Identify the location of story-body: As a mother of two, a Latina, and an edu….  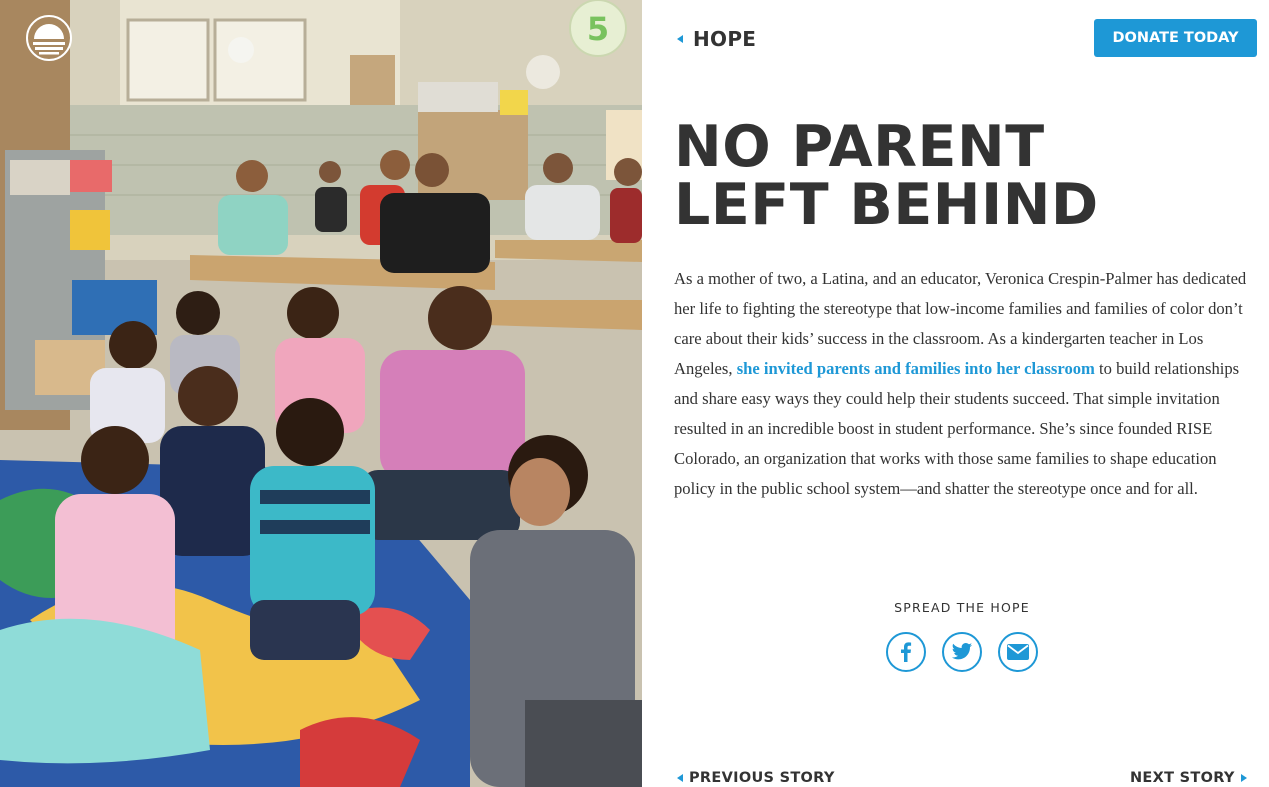
(964, 384).